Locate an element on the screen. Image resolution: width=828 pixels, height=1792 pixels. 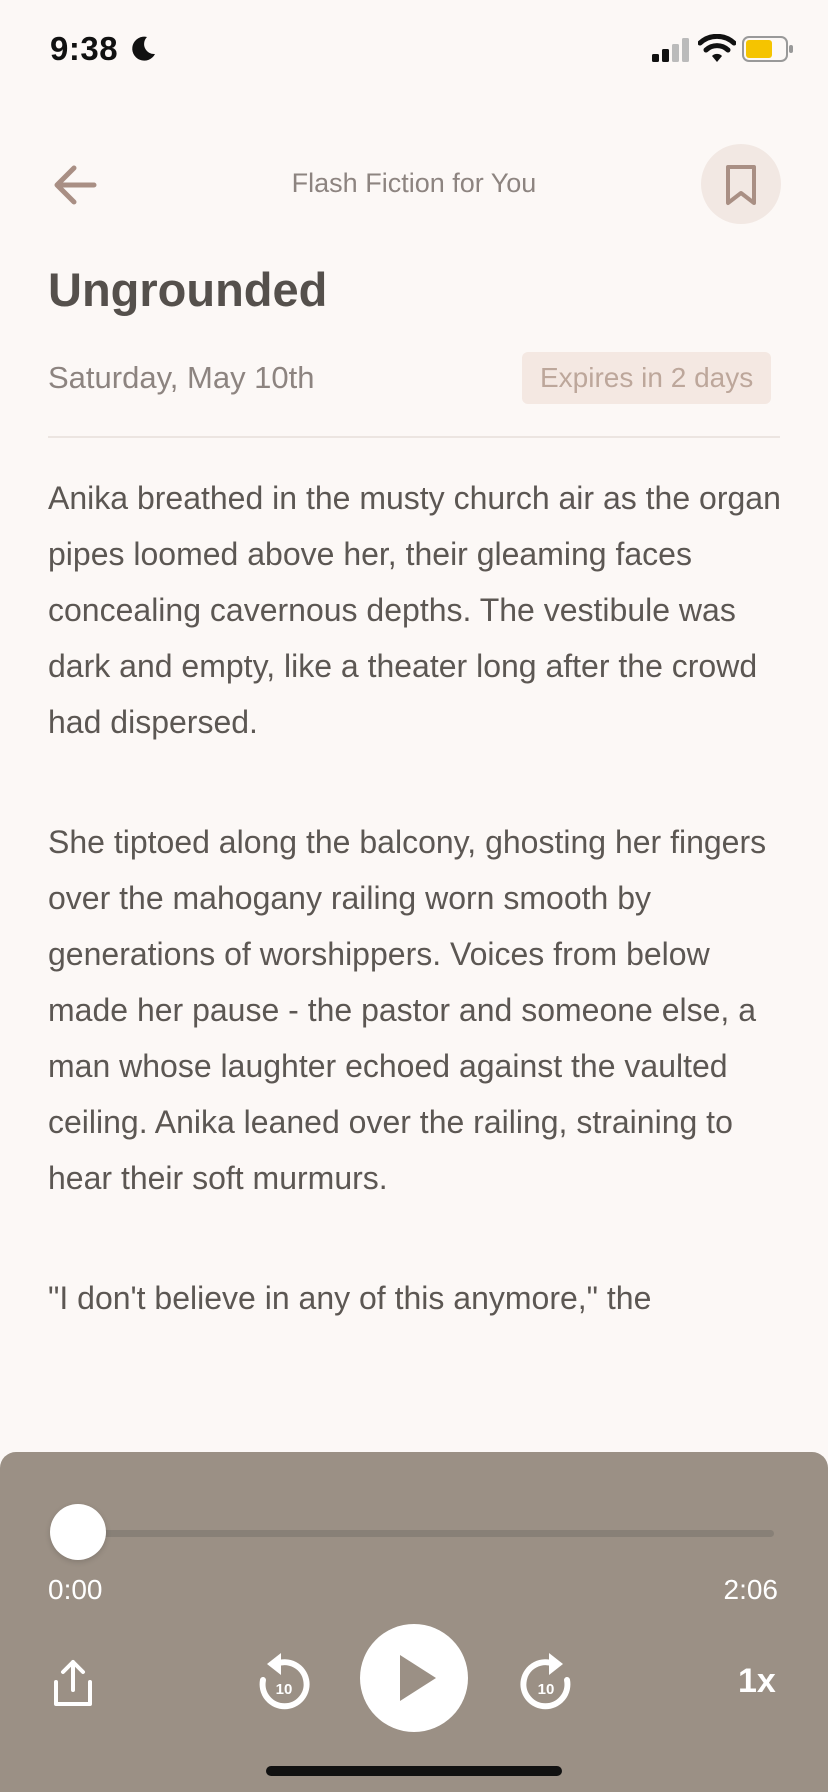
wifi-icon is located at coordinates (717, 48).